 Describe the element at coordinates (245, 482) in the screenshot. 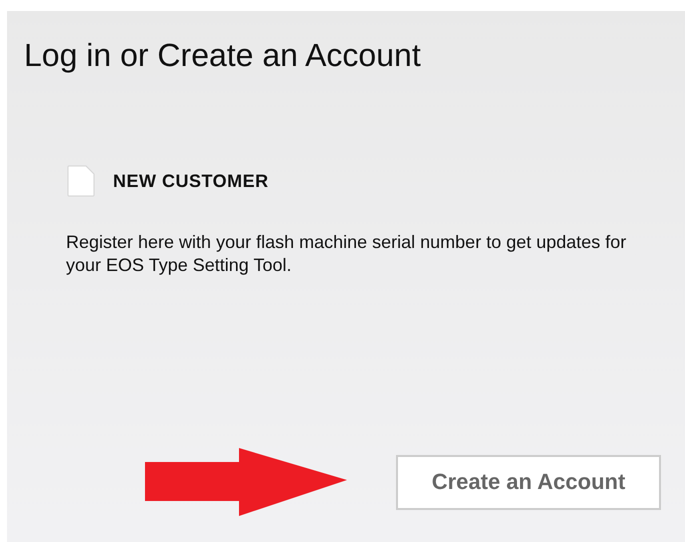

I see `arrow-icon` at that location.